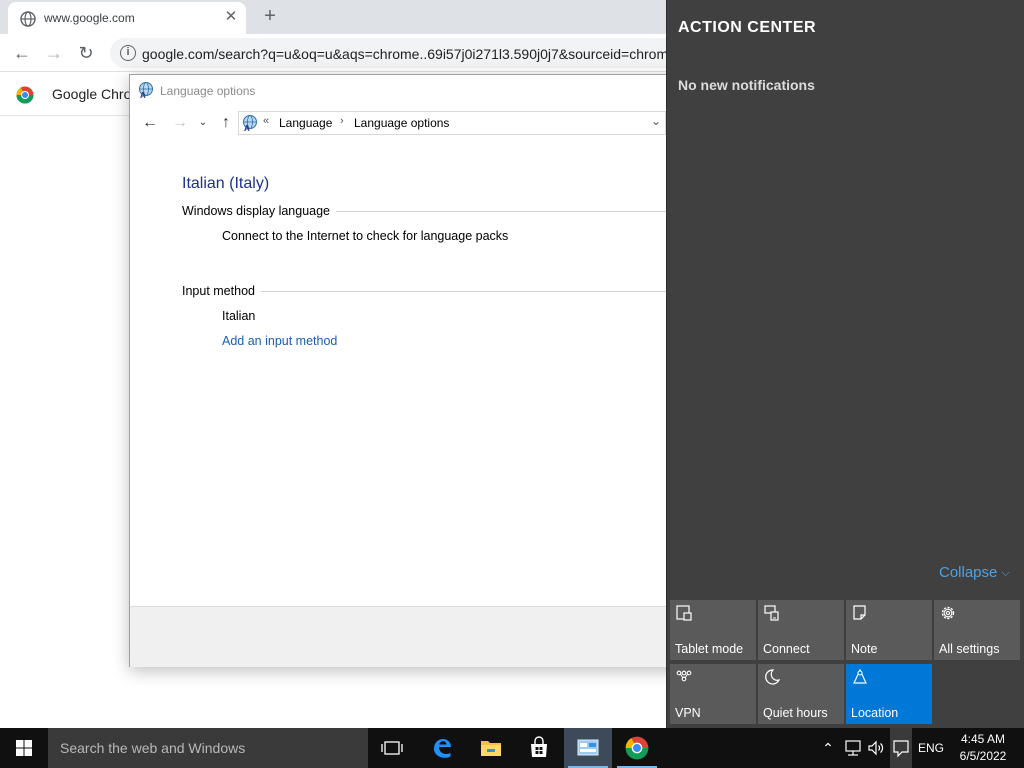 The width and height of the screenshot is (1024, 768). Describe the element at coordinates (786, 649) in the screenshot. I see `quick-action-label: Connect` at that location.